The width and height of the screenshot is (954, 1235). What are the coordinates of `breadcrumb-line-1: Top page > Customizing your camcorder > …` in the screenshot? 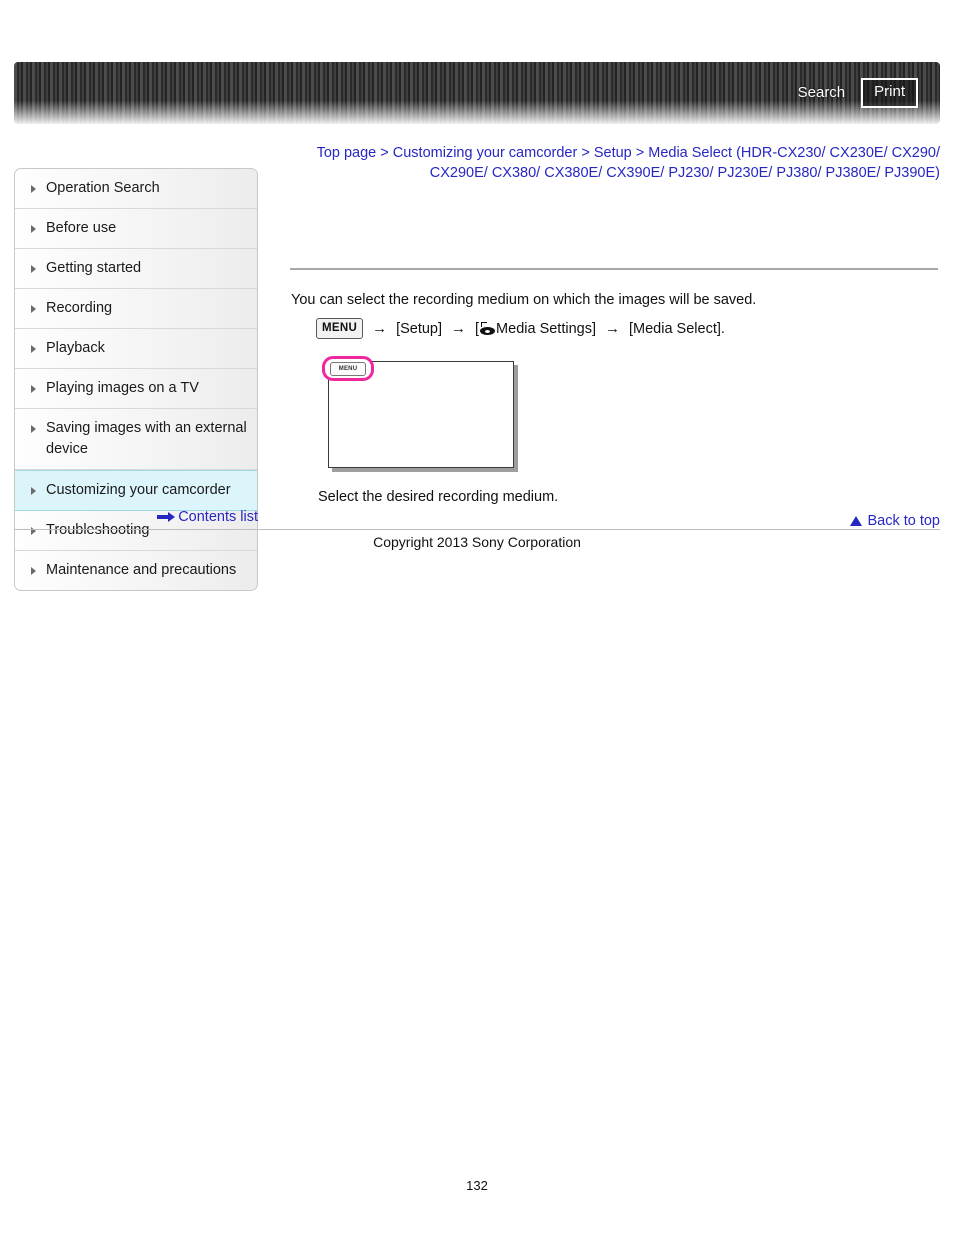 It's located at (615, 153).